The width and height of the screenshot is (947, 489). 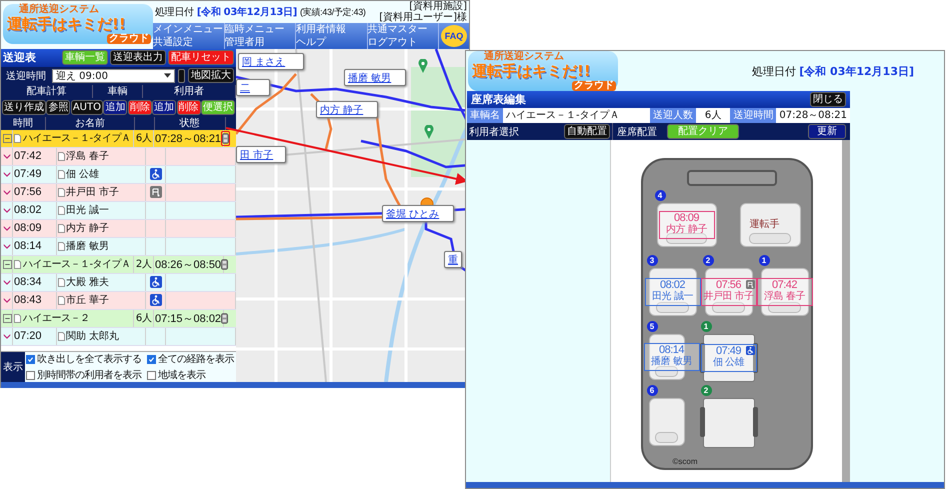 I want to click on seat-assignment: 07:42 浮島 春子, so click(x=784, y=292).